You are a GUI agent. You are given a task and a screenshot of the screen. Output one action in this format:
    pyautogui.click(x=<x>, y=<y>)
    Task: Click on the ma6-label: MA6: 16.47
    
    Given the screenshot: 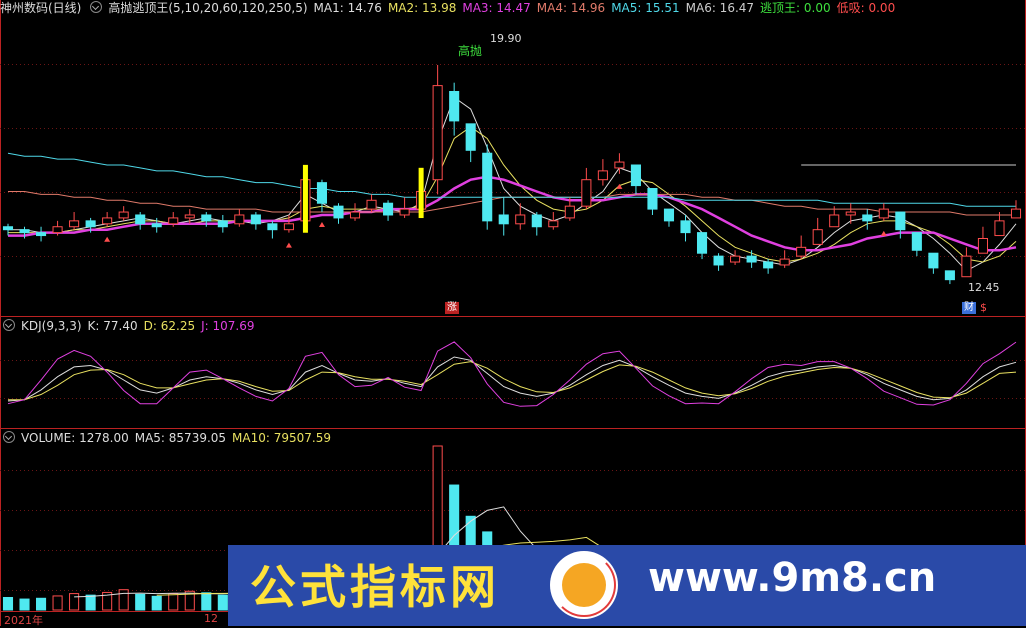 What is the action you would take?
    pyautogui.click(x=720, y=8)
    